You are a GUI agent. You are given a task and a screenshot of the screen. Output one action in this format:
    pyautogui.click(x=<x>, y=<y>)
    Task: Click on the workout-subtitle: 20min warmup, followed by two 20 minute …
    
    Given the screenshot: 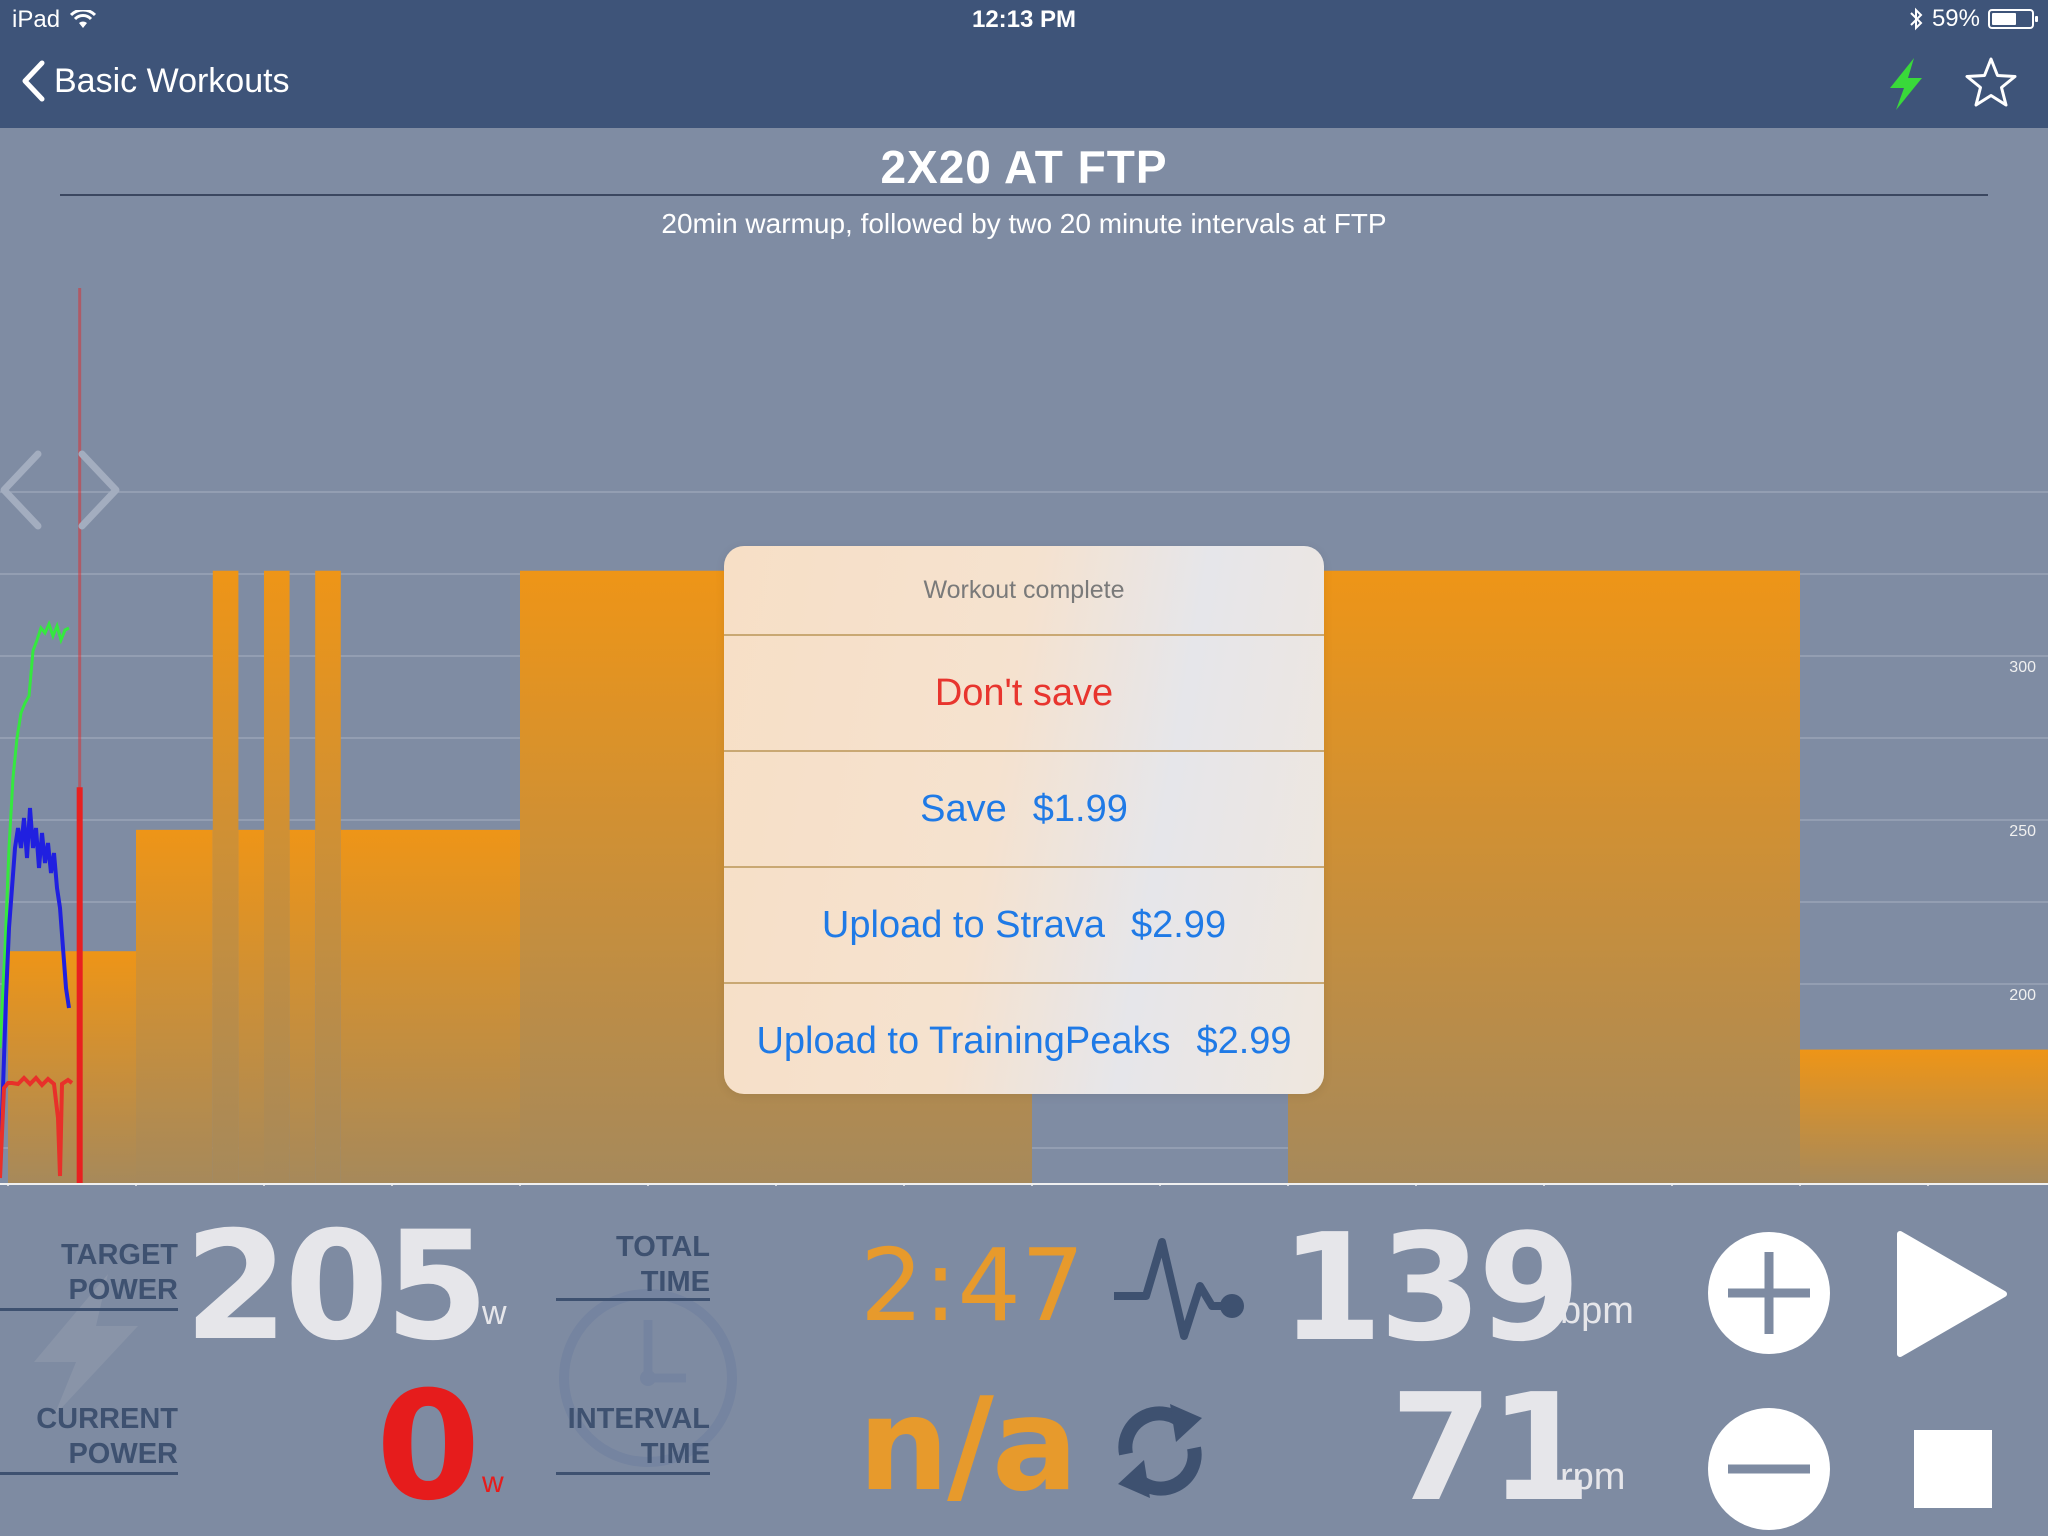 What is the action you would take?
    pyautogui.click(x=1024, y=223)
    